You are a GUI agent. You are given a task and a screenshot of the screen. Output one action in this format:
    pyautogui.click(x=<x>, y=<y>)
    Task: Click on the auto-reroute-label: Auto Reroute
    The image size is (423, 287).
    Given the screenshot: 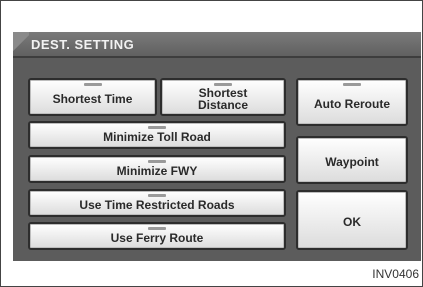 What is the action you would take?
    pyautogui.click(x=352, y=104)
    